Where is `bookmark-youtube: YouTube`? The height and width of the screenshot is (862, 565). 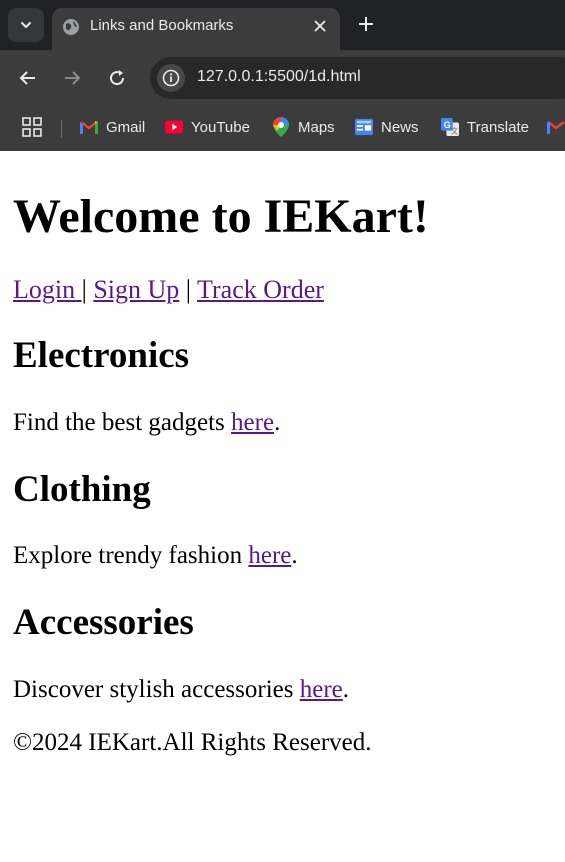
bookmark-youtube: YouTube is located at coordinates (207, 127).